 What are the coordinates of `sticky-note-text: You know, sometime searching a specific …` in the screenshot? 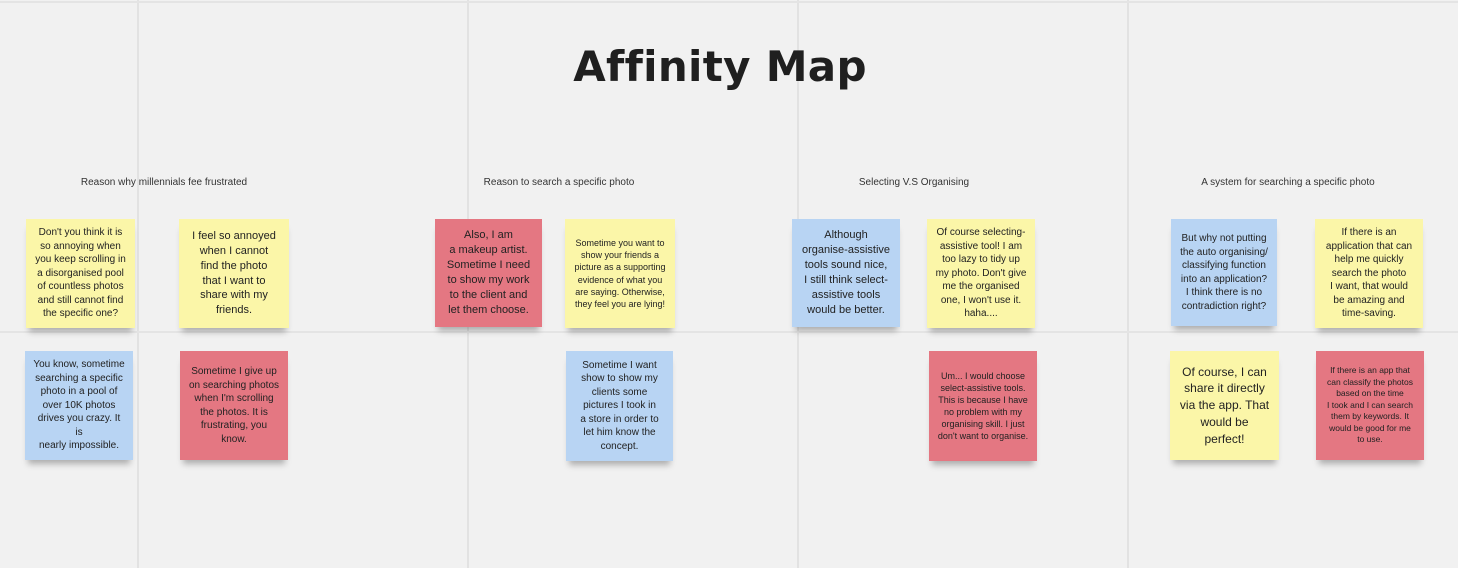 It's located at (79, 405).